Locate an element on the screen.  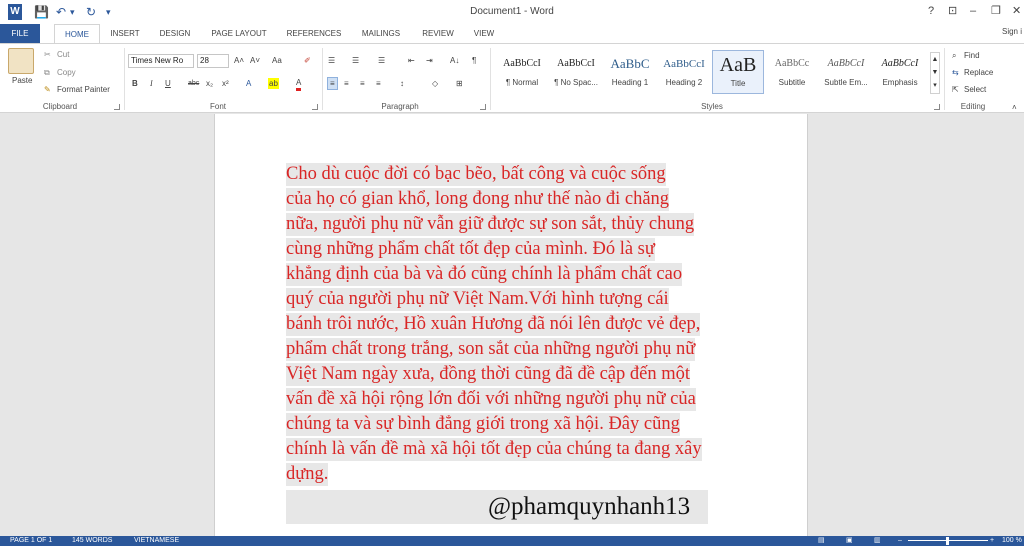
select-icon: ⇱ is located at coordinates (955, 89).